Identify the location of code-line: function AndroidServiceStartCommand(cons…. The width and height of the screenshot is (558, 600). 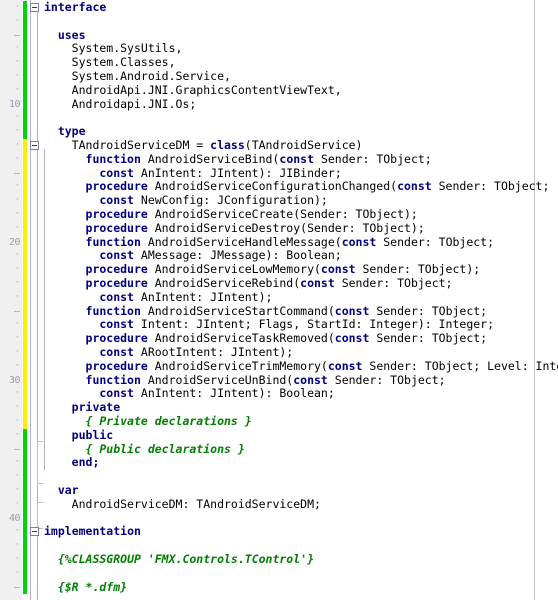
(266, 311).